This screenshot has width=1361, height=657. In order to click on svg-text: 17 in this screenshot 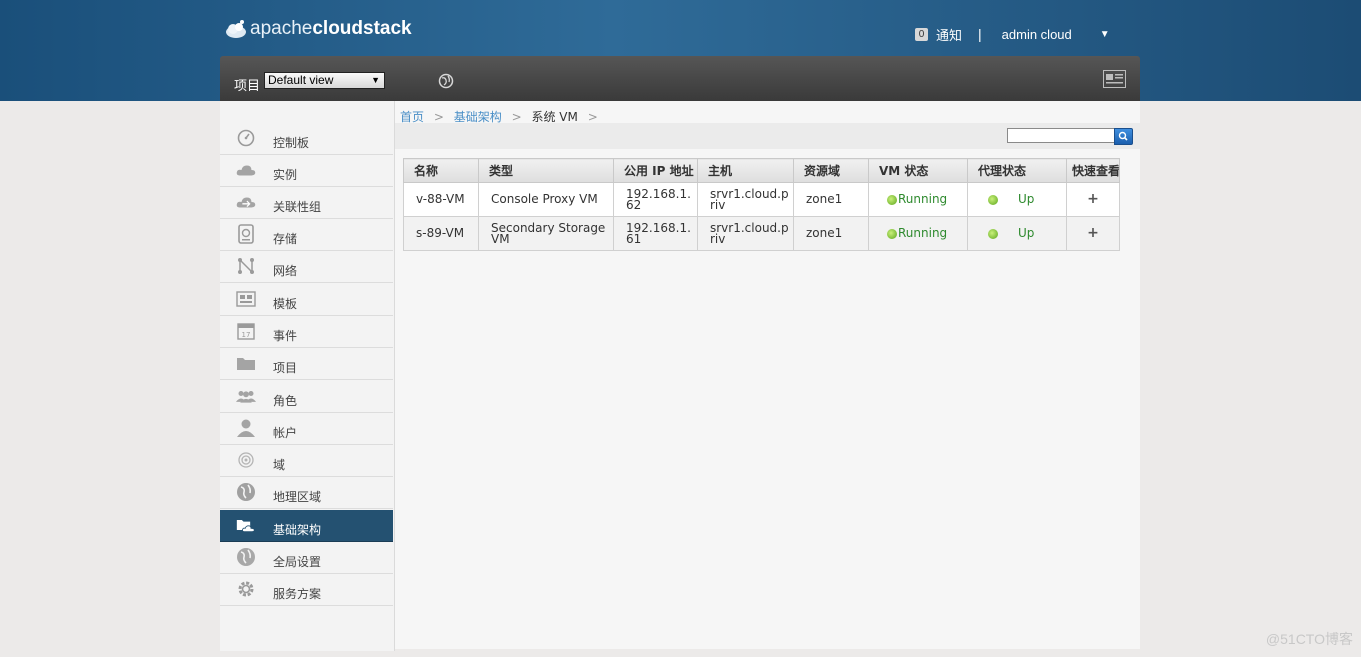, I will do `click(246, 335)`.